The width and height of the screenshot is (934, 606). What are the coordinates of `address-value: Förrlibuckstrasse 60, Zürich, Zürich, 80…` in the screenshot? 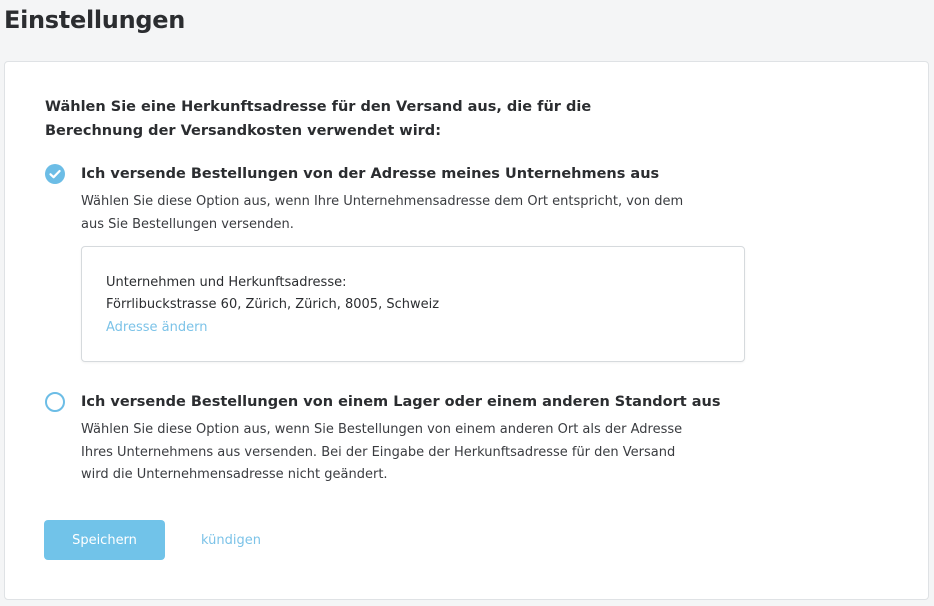 It's located at (273, 304).